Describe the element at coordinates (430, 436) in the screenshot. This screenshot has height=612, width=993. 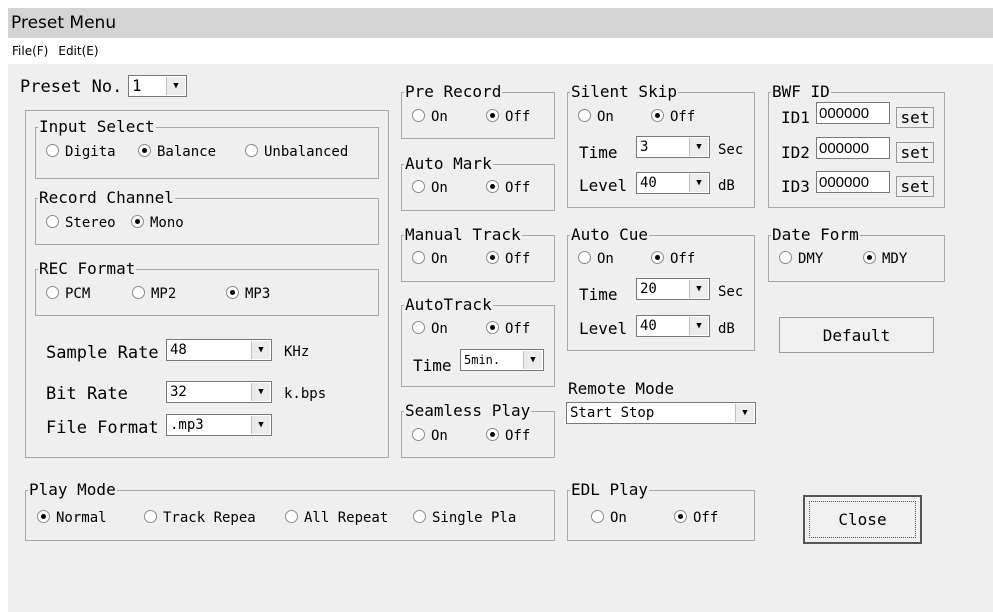
I see `seamless-play-on-radio: On` at that location.